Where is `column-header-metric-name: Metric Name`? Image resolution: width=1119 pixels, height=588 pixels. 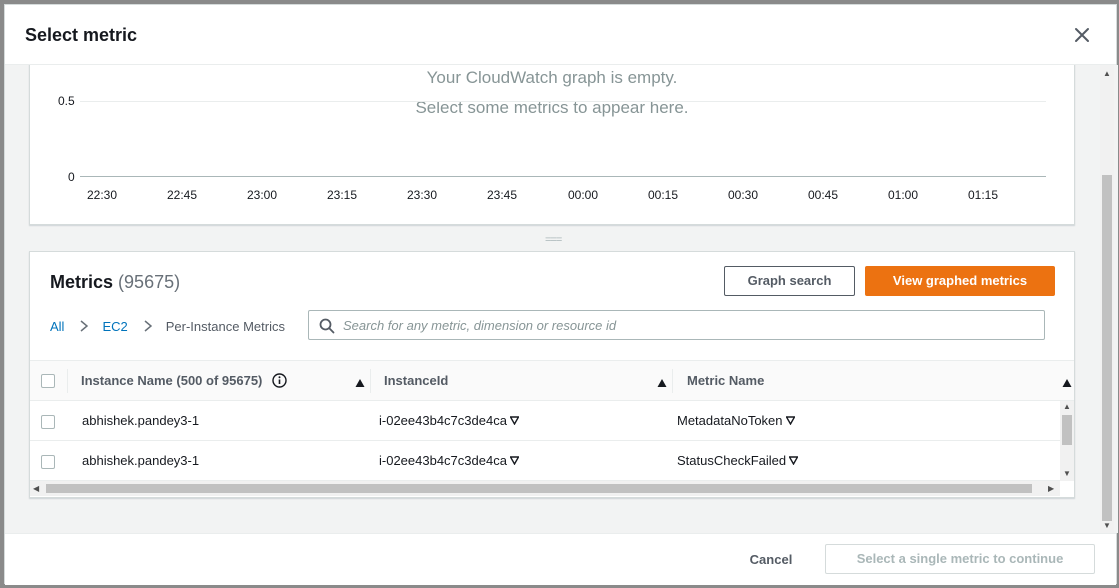
column-header-metric-name: Metric Name is located at coordinates (725, 380).